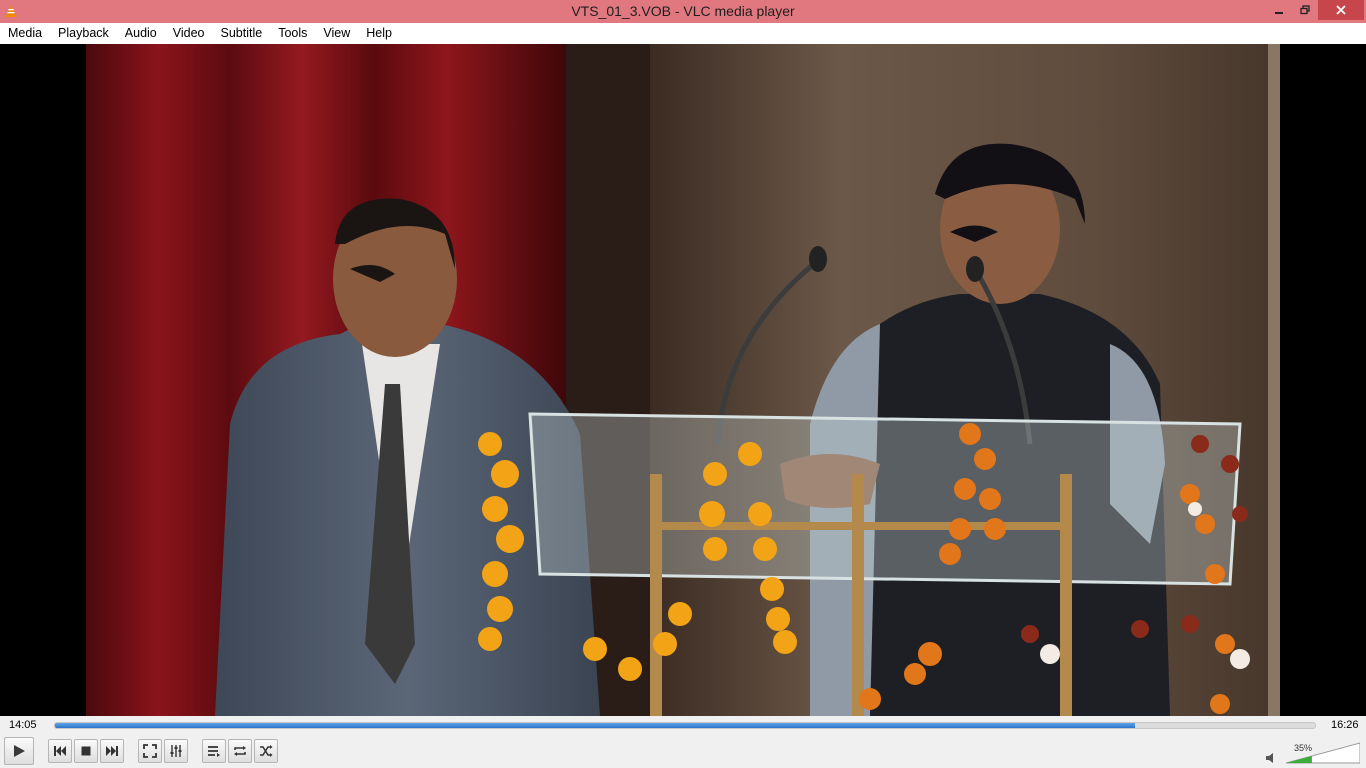 The width and height of the screenshot is (1366, 768). I want to click on loop-button, so click(240, 751).